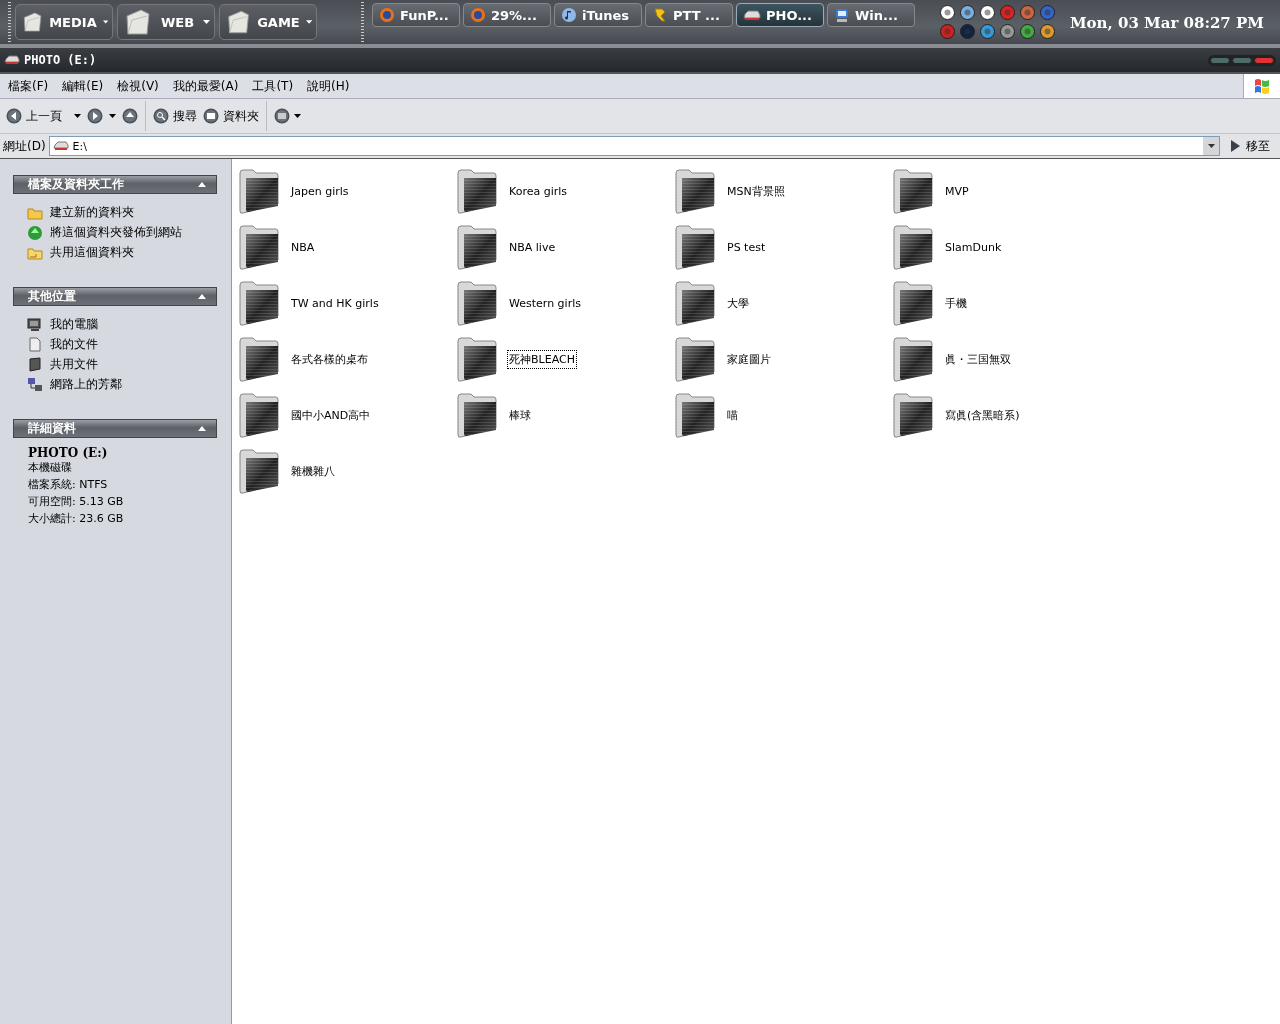 The image size is (1280, 1024). Describe the element at coordinates (64, 22) in the screenshot. I see `quick-launch-button: MEDIA` at that location.